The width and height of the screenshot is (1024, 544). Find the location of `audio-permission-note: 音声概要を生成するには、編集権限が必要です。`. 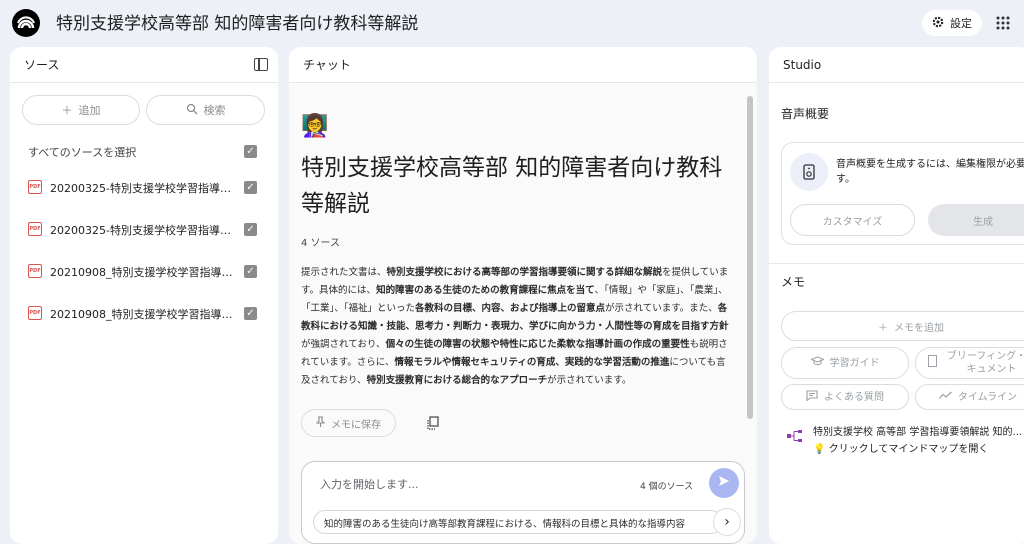

audio-permission-note: 音声概要を生成するには、編集権限が必要です。 is located at coordinates (930, 172).